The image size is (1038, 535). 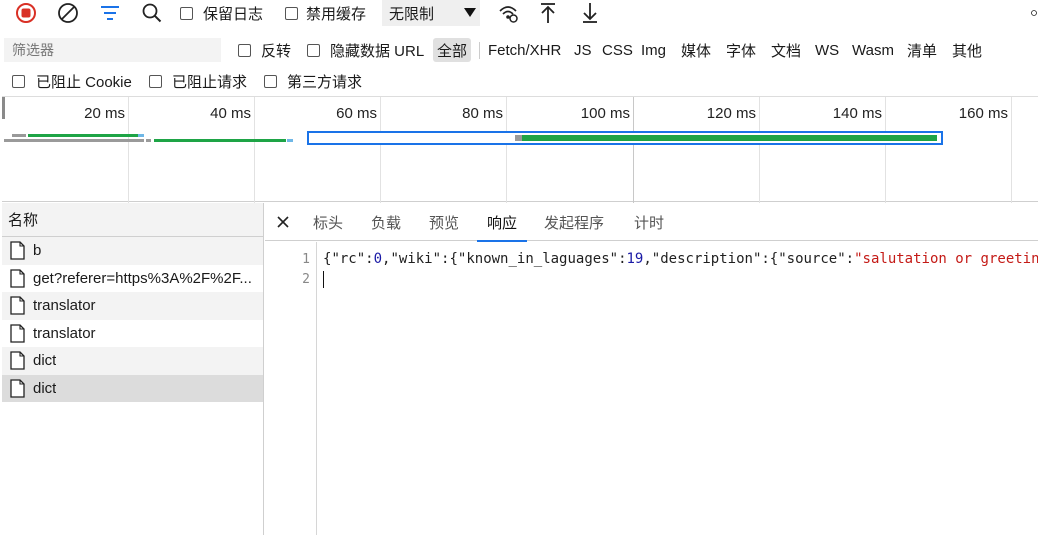 I want to click on hide-data-url-check, so click(x=313, y=50).